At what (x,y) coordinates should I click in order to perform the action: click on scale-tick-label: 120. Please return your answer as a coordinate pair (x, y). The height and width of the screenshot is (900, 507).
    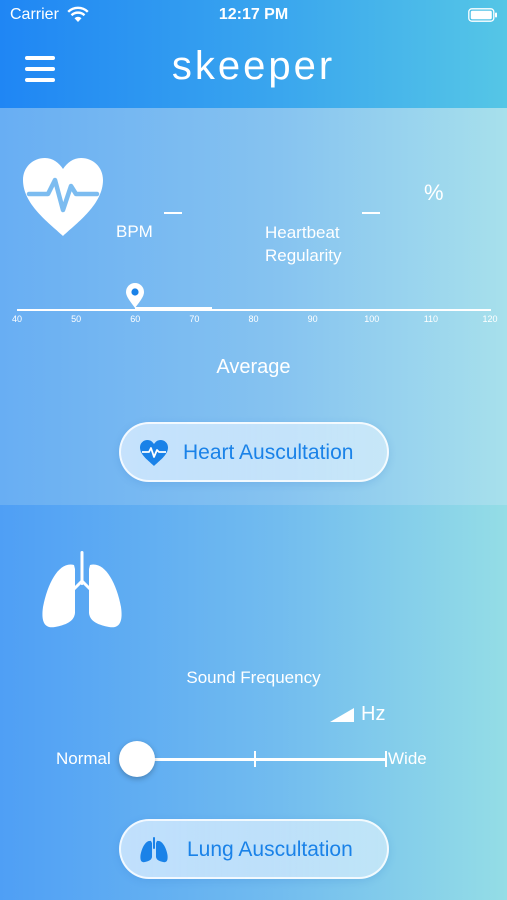
    Looking at the image, I should click on (490, 319).